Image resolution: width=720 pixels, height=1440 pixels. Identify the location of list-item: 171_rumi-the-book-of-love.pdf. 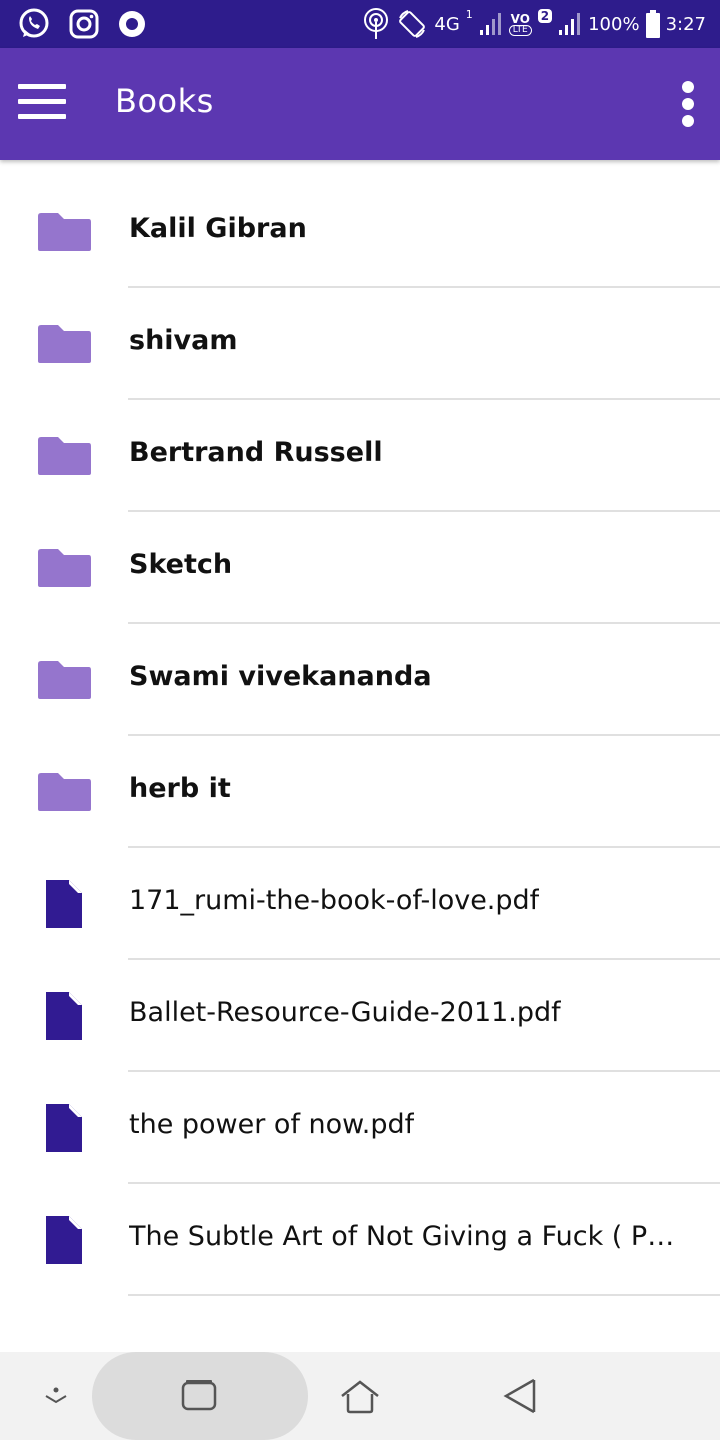
(360, 904).